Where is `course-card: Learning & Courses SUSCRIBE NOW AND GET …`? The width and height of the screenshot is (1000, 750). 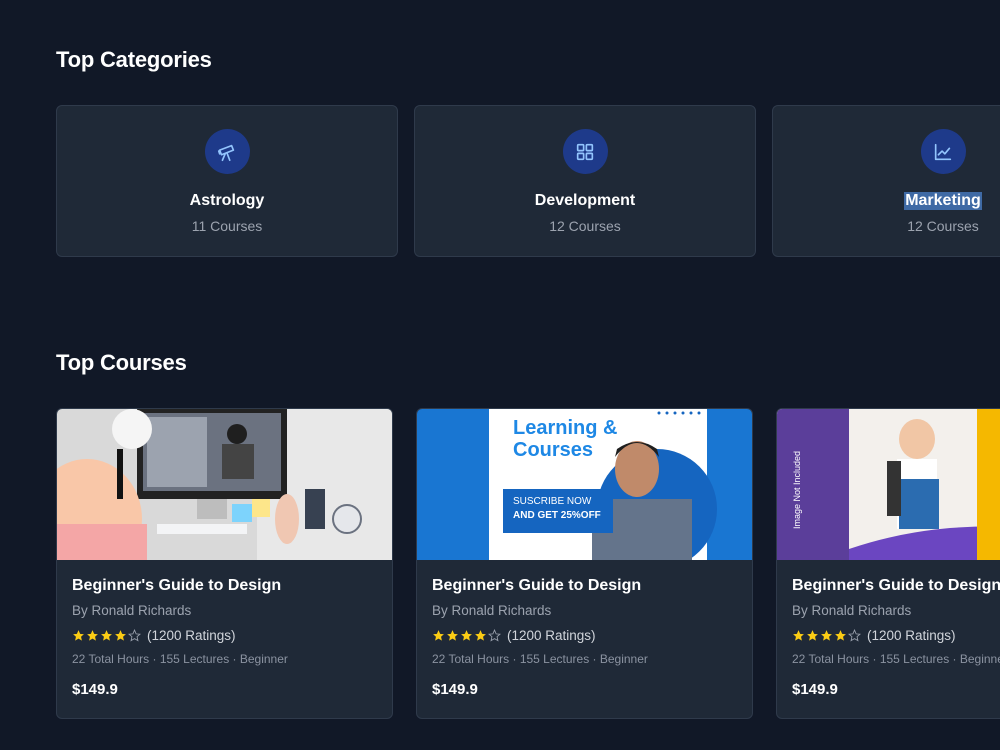
course-card: Learning & Courses SUSCRIBE NOW AND GET … is located at coordinates (584, 563).